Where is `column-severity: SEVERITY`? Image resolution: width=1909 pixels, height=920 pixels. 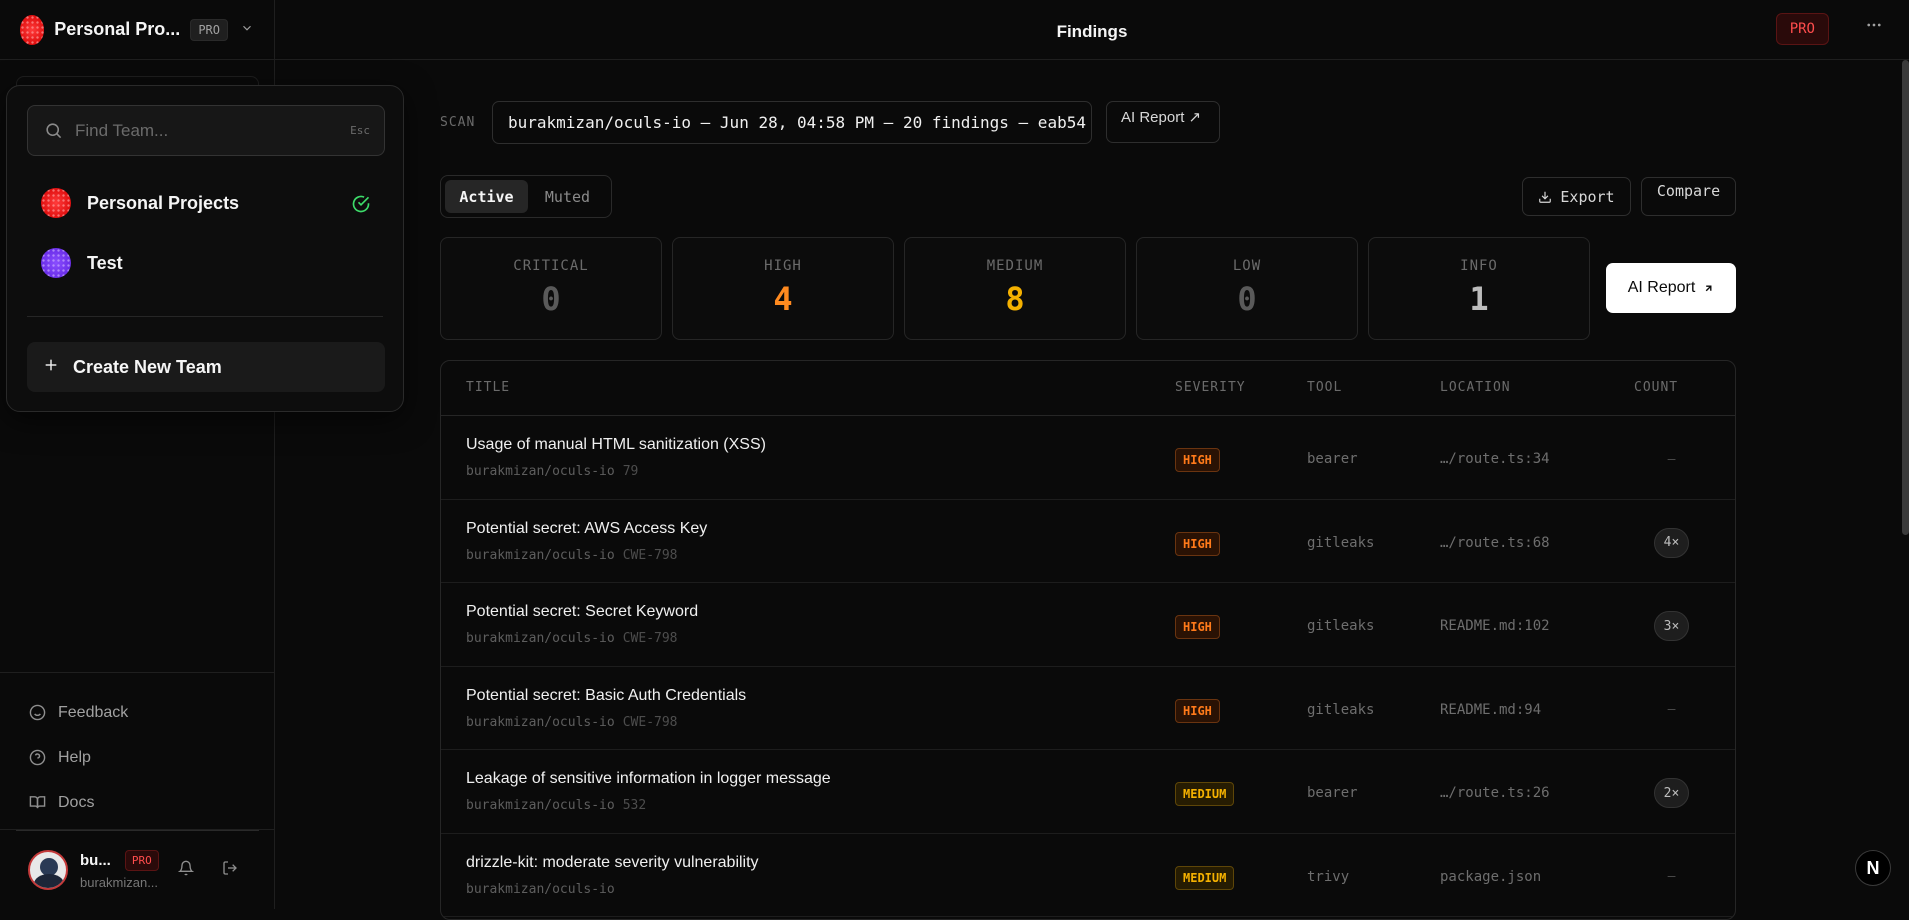
column-severity: SEVERITY is located at coordinates (1210, 387).